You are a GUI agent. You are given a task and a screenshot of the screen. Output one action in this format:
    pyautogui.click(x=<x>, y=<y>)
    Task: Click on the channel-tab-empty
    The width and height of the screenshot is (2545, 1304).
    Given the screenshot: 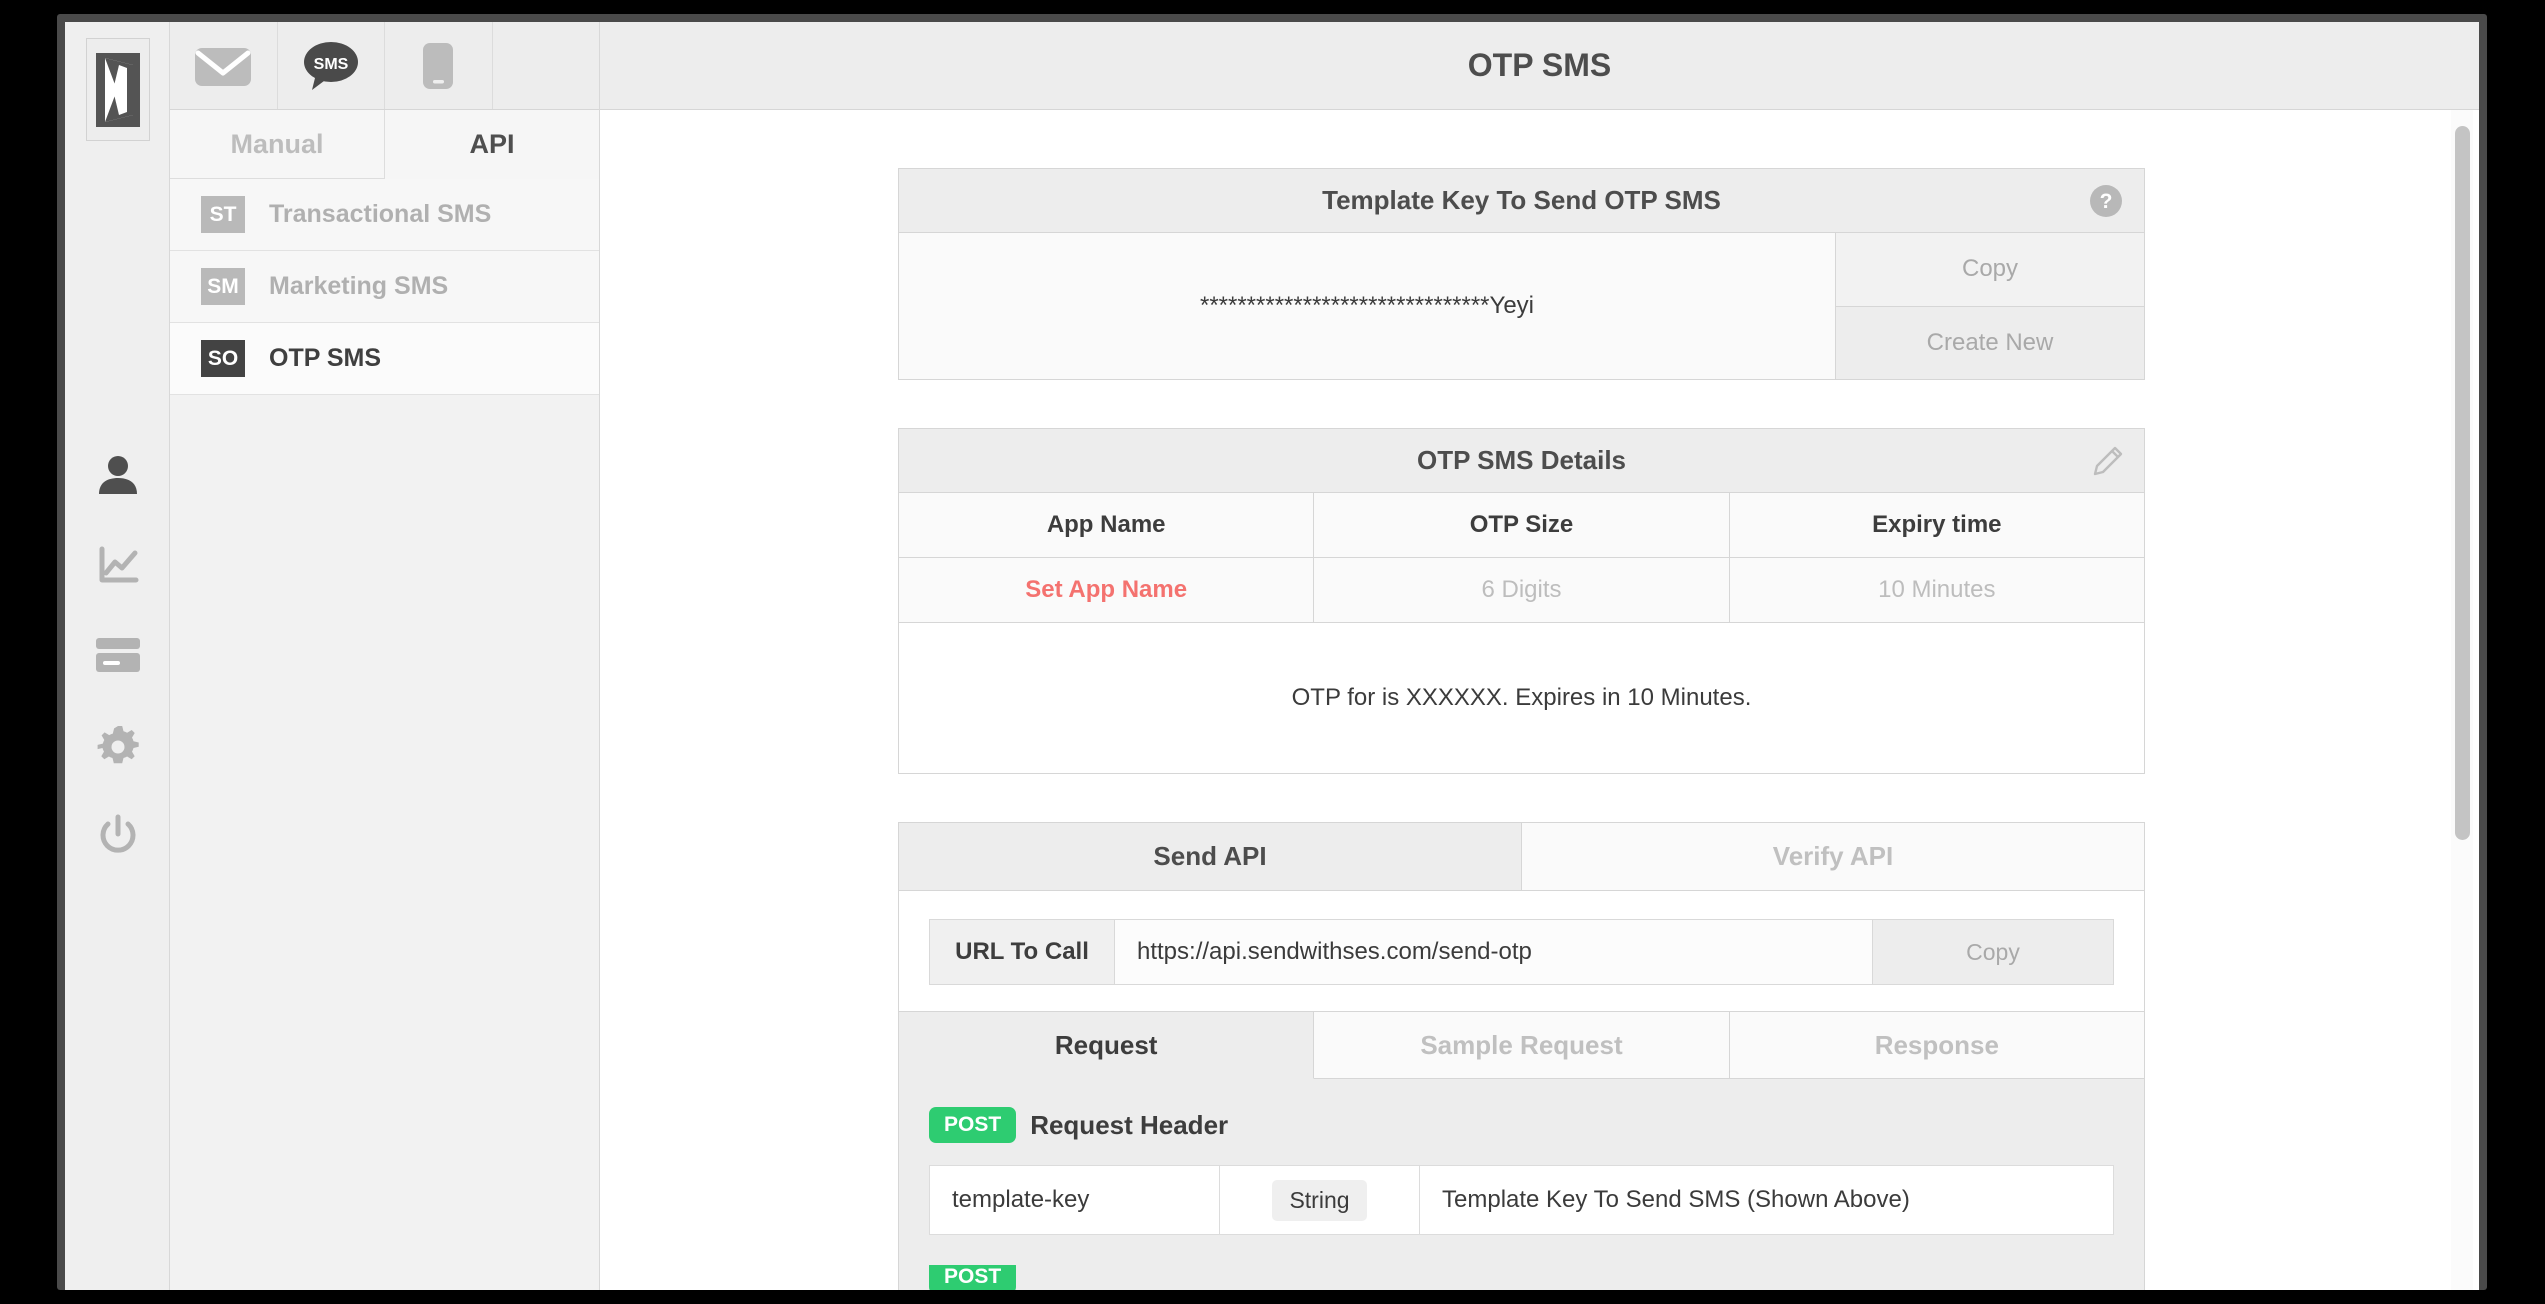 What is the action you would take?
    pyautogui.click(x=546, y=65)
    